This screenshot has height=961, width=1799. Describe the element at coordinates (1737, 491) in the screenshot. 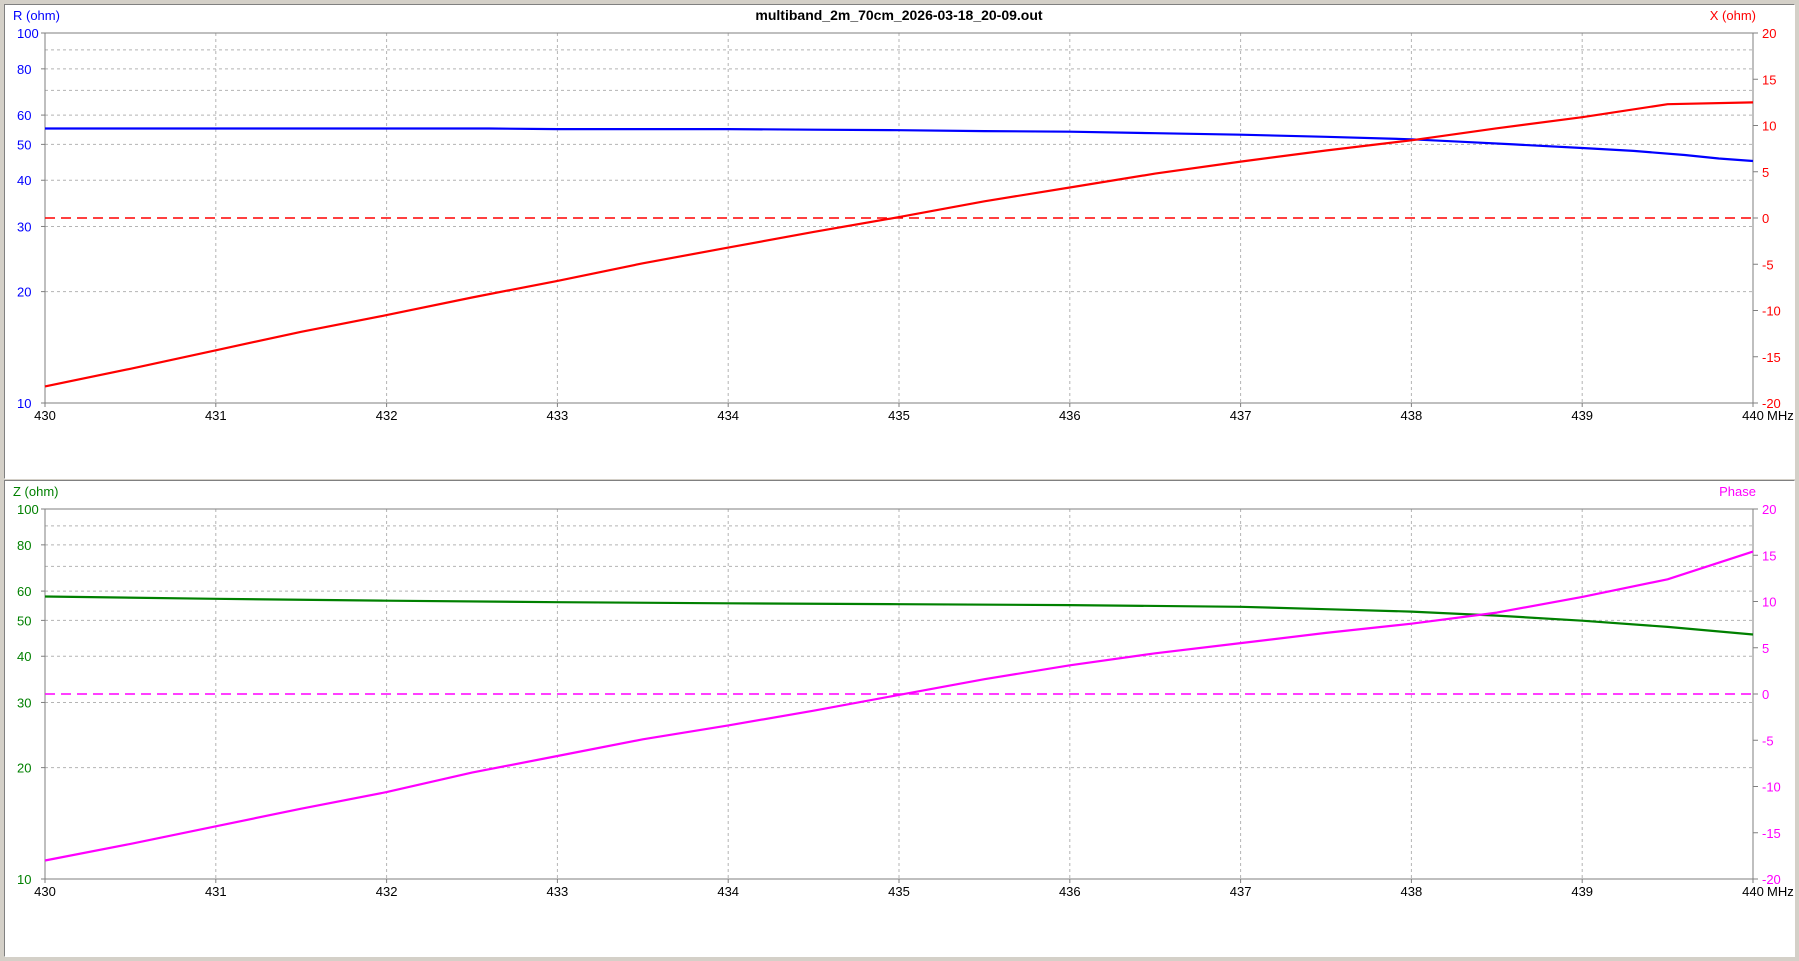

I see `right-axis-title: Phase` at that location.